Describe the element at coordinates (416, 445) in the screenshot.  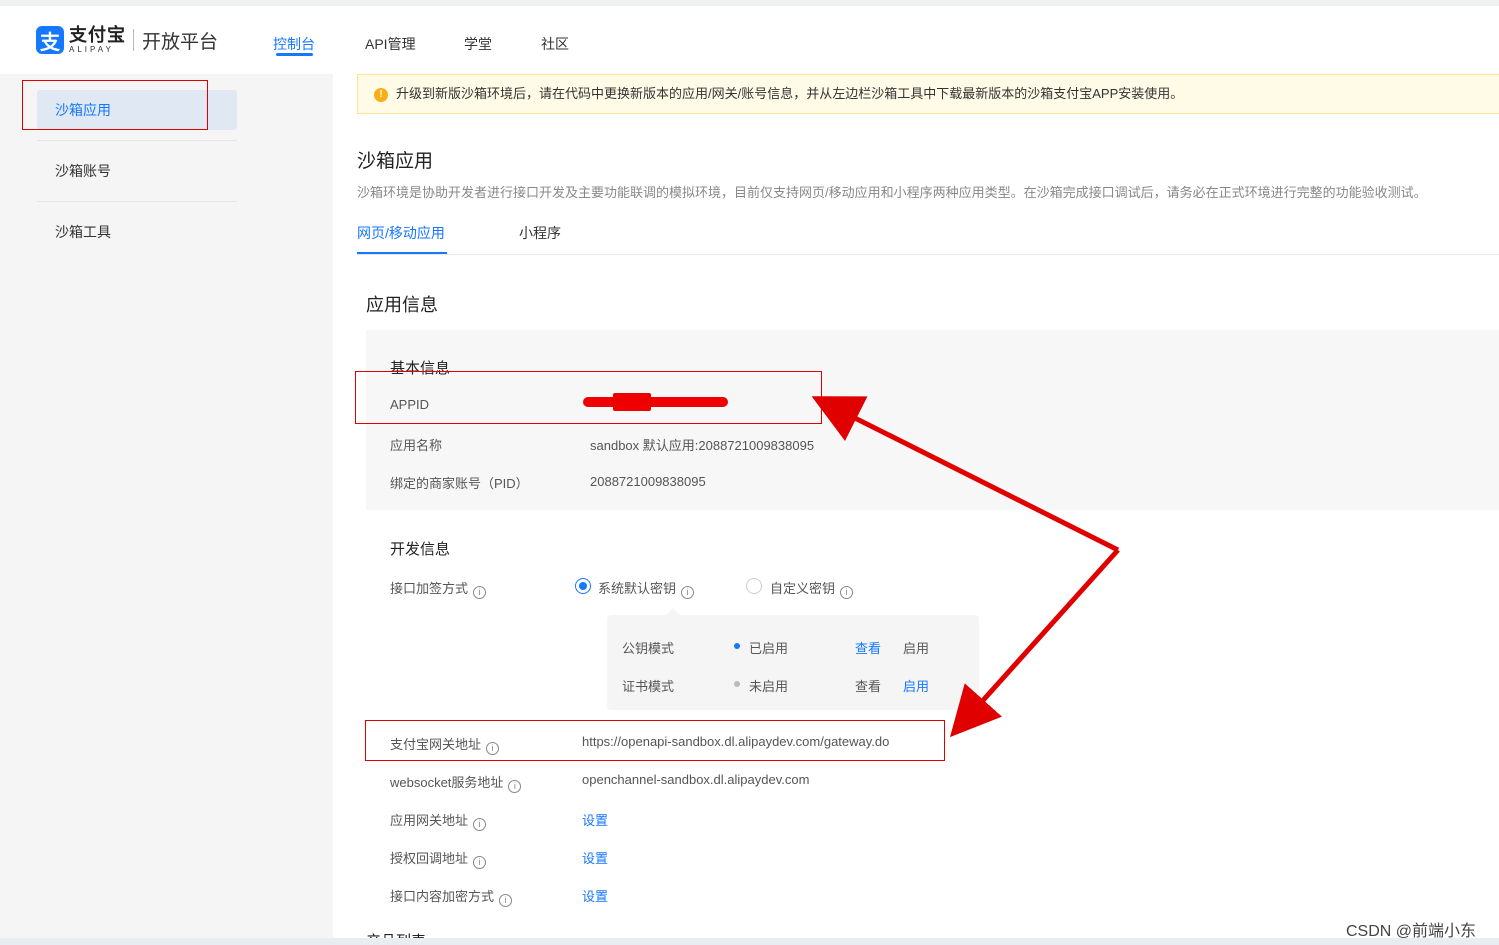
I see `app-name-label: 应用名称` at that location.